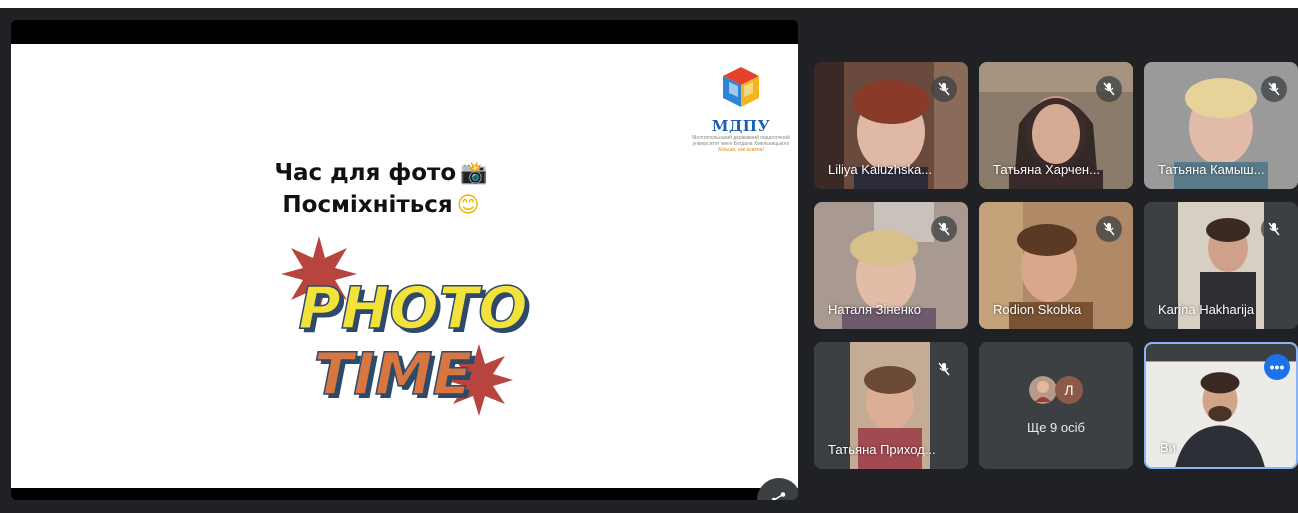  What do you see at coordinates (1056, 427) in the screenshot?
I see `more-participants-label: Ще 9 осіб` at bounding box center [1056, 427].